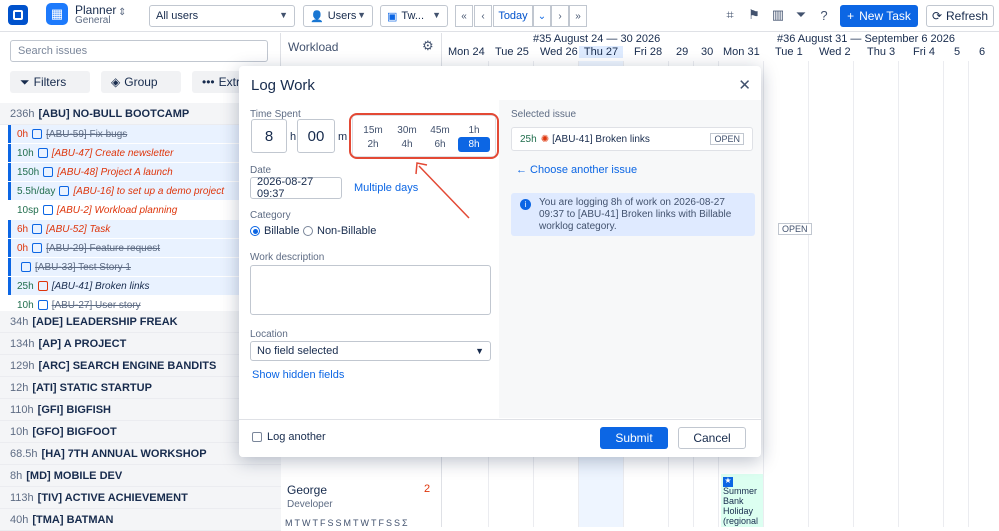  Describe the element at coordinates (296, 188) in the screenshot. I see `date-input: 2026-08-27 09:37` at that location.